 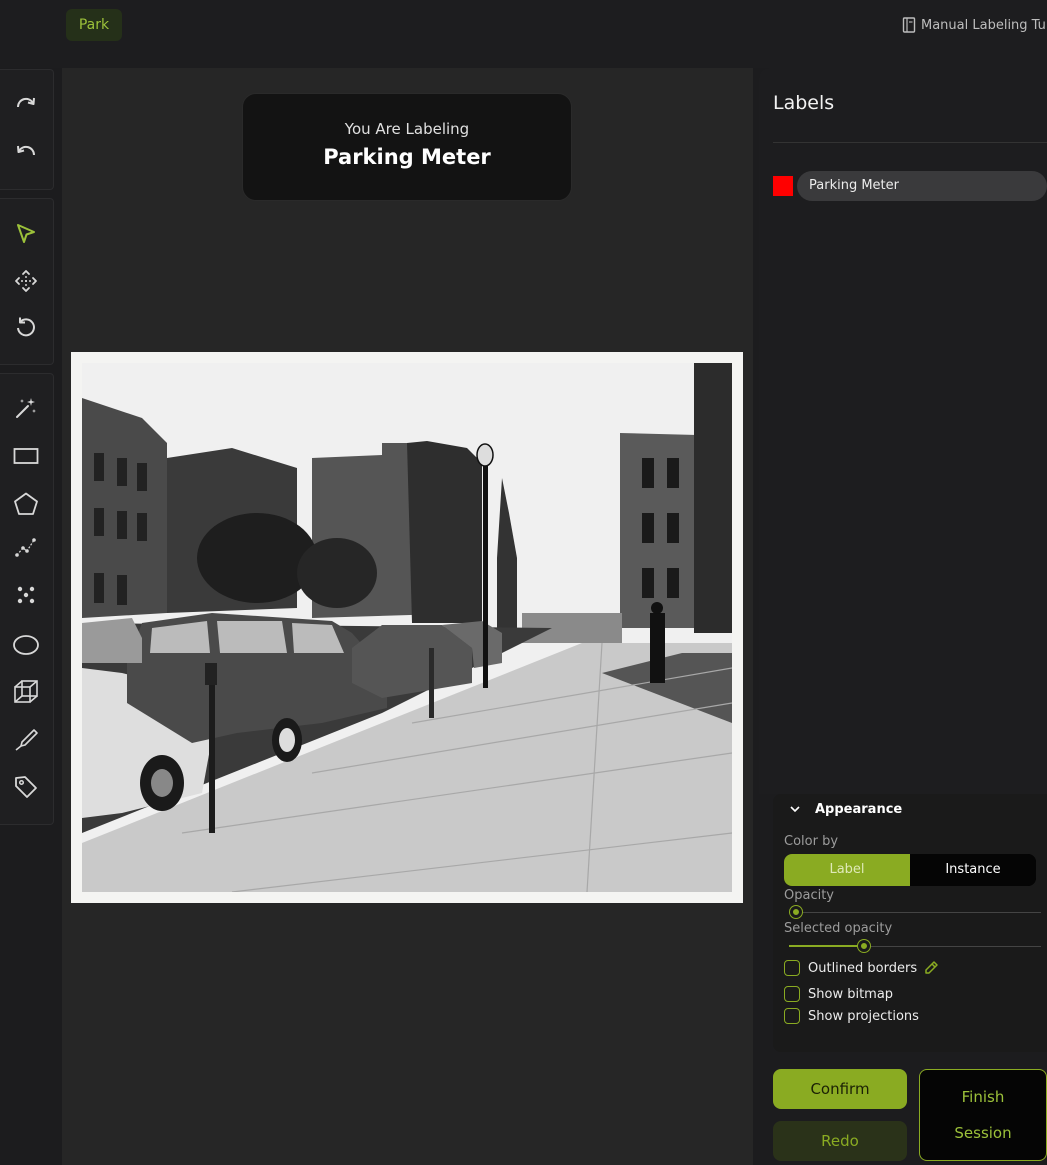 I want to click on show-projections-label: Show projections, so click(x=863, y=1016).